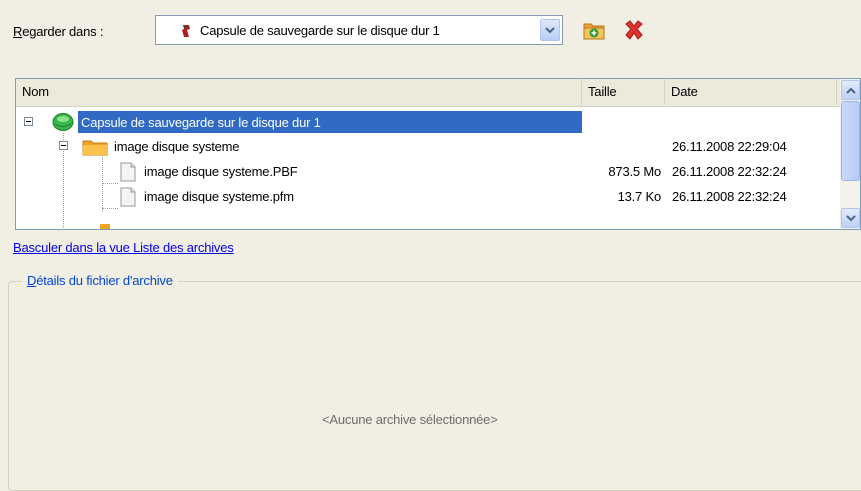 This screenshot has height=491, width=861. What do you see at coordinates (100, 280) in the screenshot?
I see `archive-details-title: Détails du fichier d'archive` at bounding box center [100, 280].